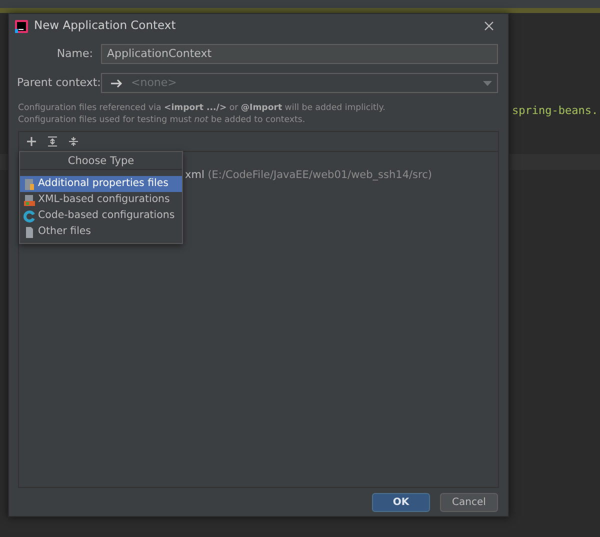  I want to click on field-label: Name:, so click(75, 54).